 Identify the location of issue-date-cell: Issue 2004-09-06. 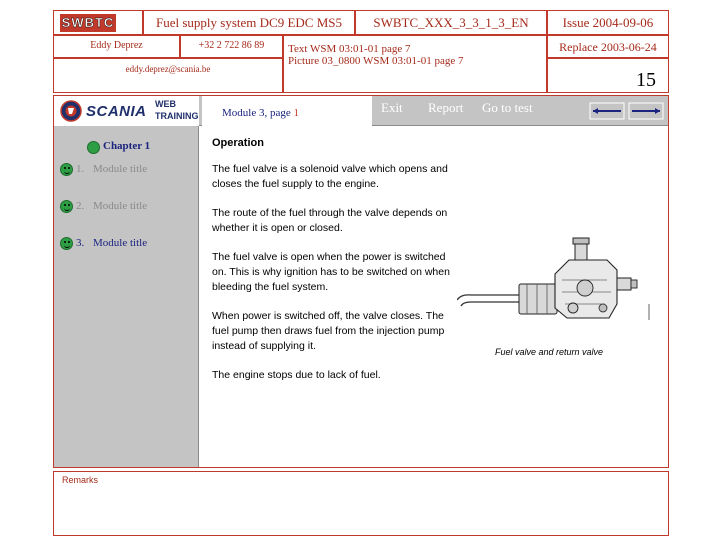
(608, 22).